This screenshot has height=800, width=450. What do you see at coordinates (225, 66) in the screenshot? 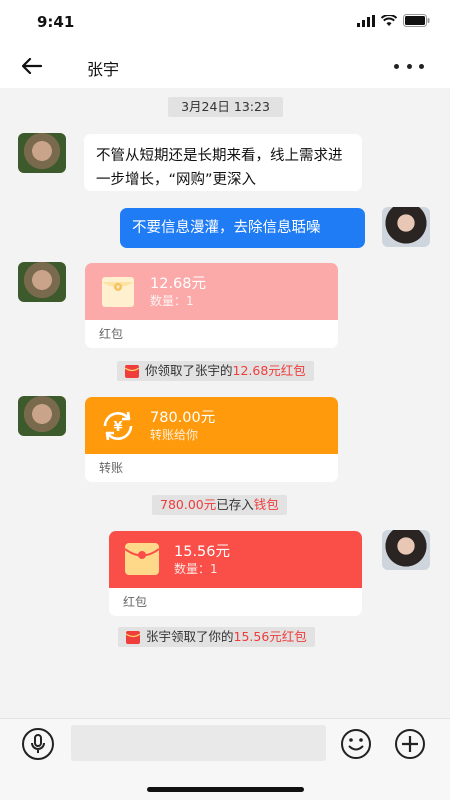
I see `nav-bar: 张宇` at bounding box center [225, 66].